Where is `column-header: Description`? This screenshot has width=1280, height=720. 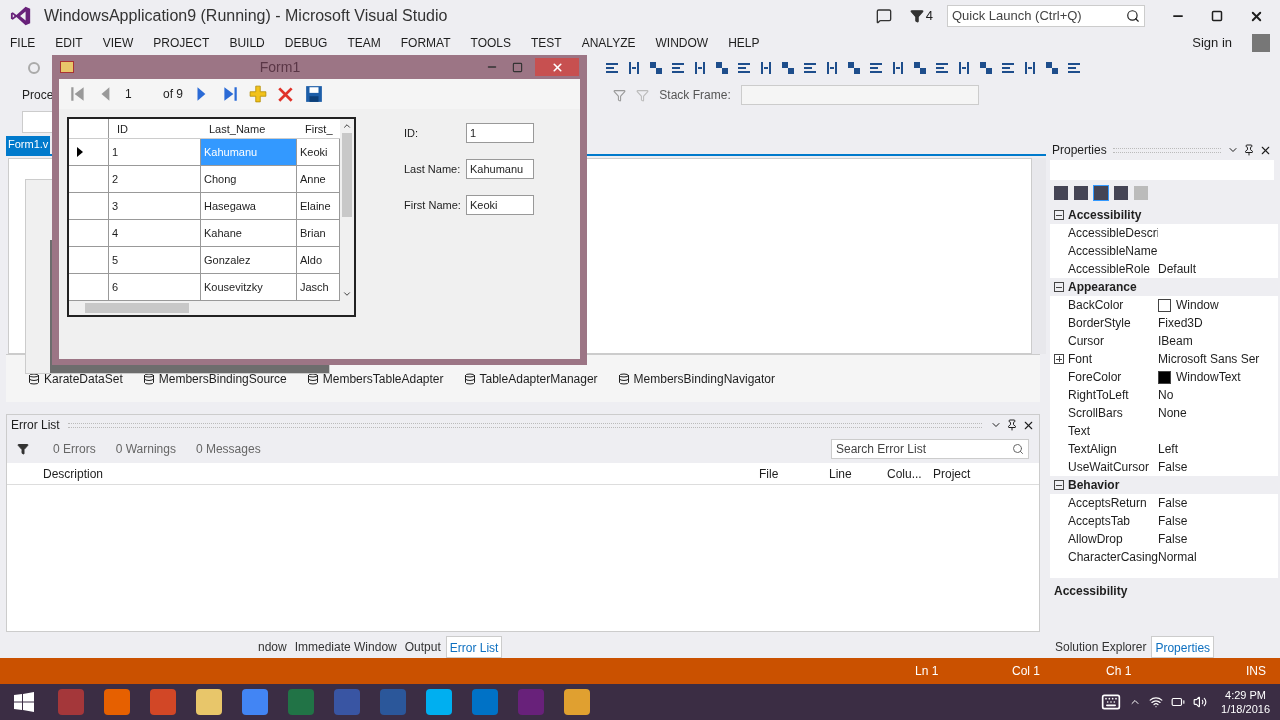 column-header: Description is located at coordinates (383, 473).